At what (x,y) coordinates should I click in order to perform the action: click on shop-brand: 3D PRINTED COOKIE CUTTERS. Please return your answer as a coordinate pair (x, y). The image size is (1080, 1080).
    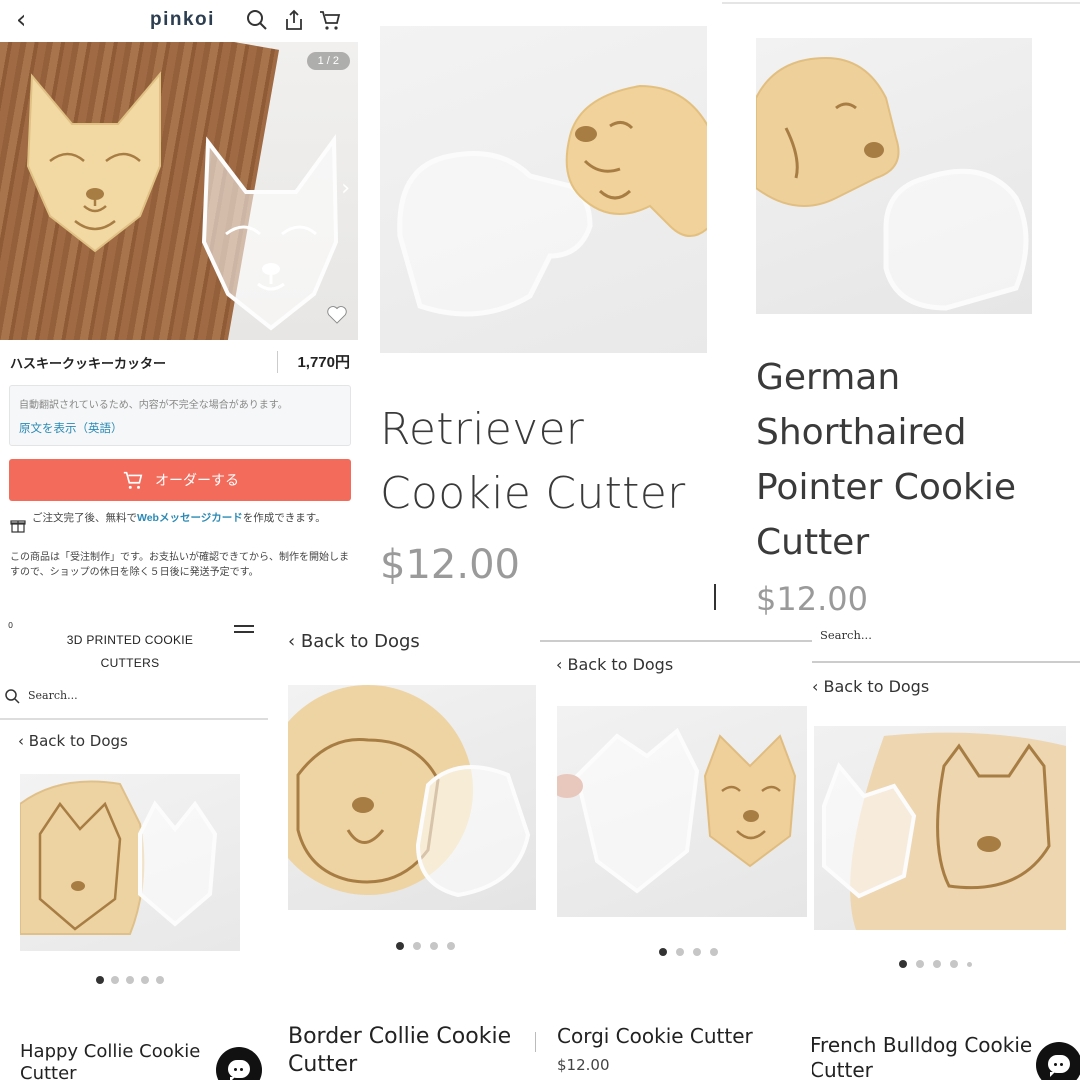
    Looking at the image, I should click on (130, 652).